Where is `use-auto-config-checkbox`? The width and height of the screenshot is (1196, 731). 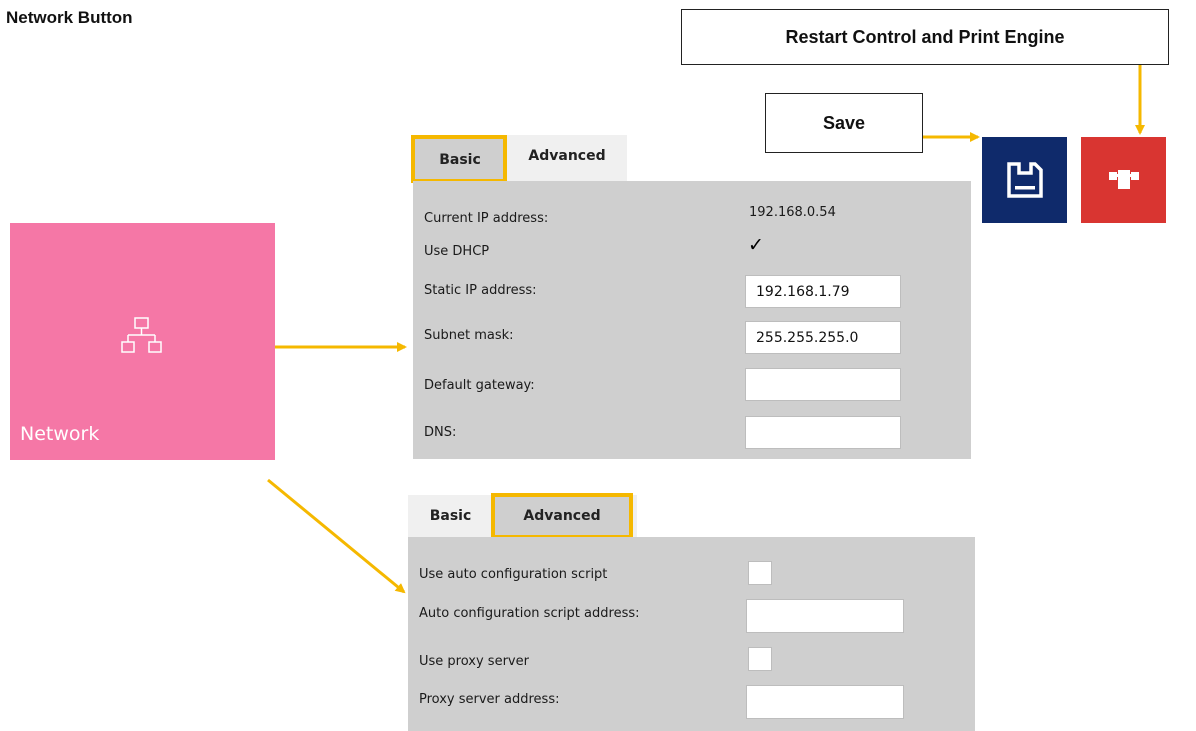 use-auto-config-checkbox is located at coordinates (760, 573).